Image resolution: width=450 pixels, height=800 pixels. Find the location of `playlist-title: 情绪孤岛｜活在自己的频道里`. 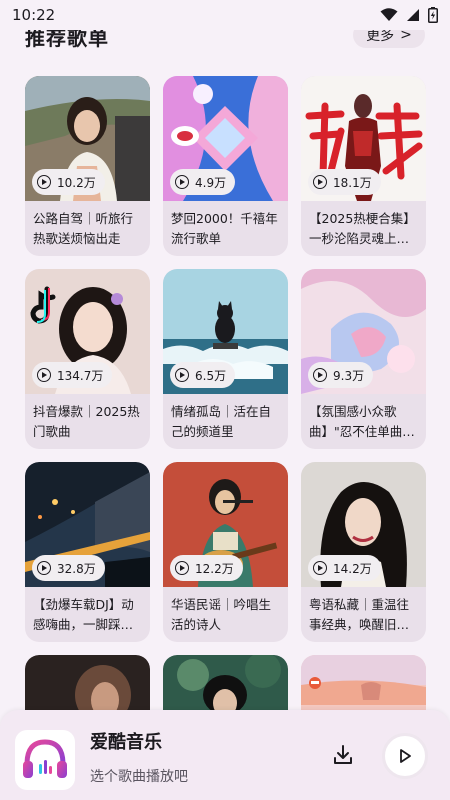

playlist-title: 情绪孤岛｜活在自己的频道里 is located at coordinates (221, 421).